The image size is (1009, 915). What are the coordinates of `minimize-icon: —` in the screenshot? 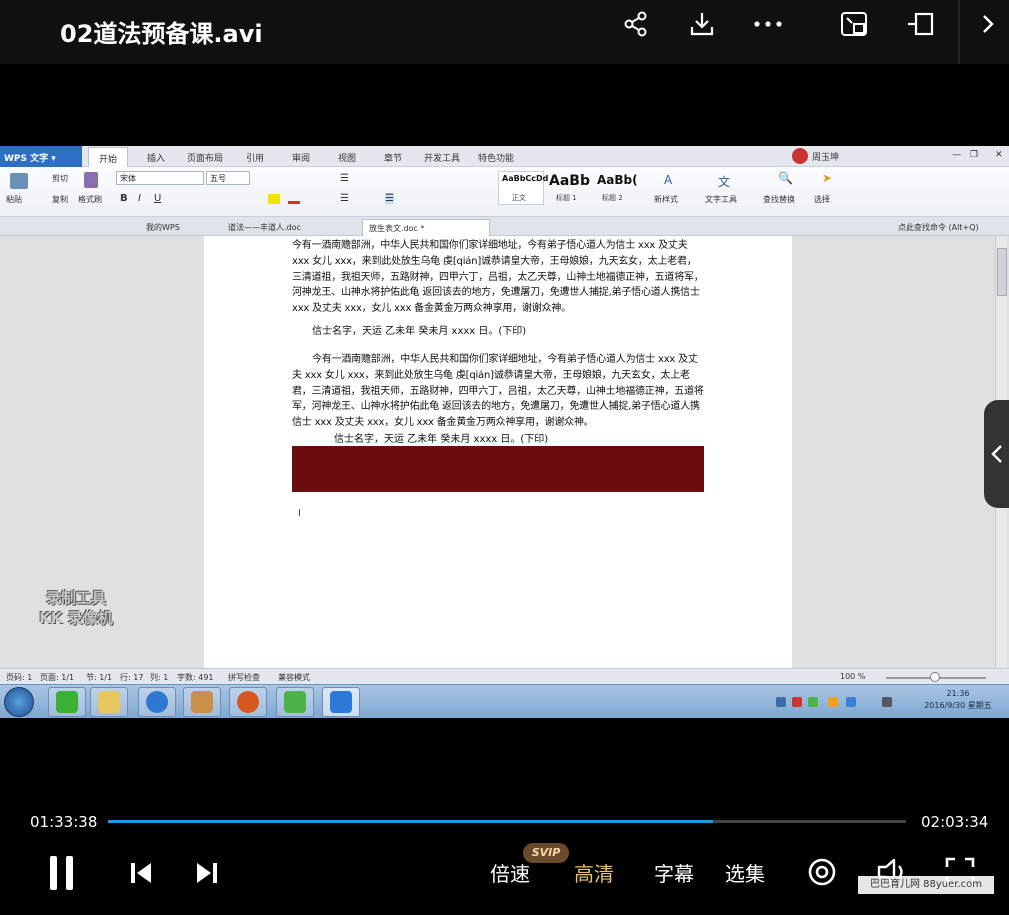 It's located at (956, 155).